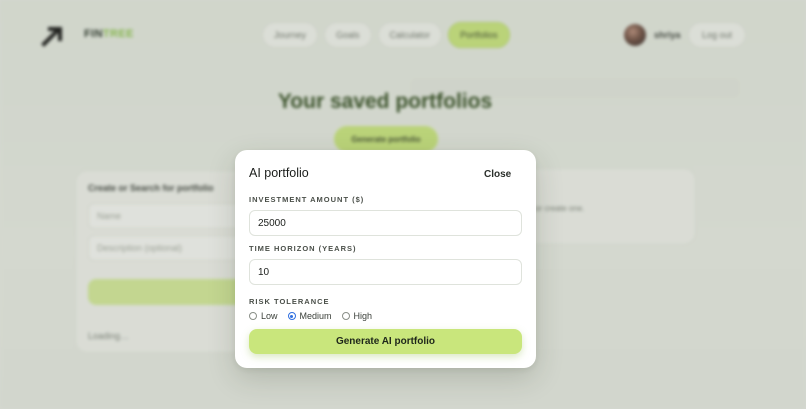 This screenshot has width=806, height=409. I want to click on risk-options: Low Medium High, so click(310, 316).